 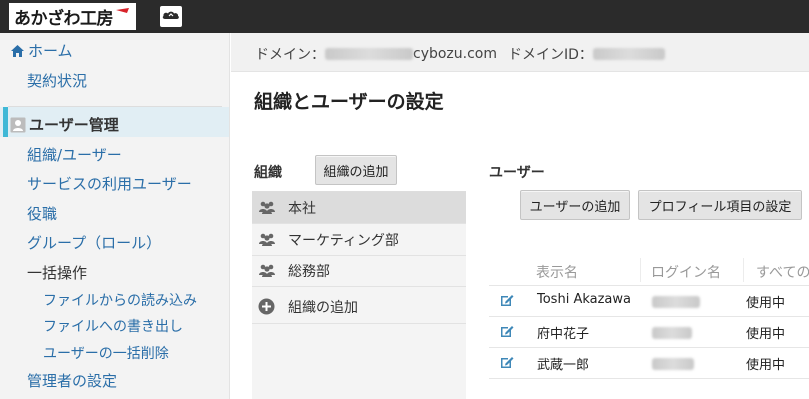 I want to click on plus-circle-icon, so click(x=266, y=306).